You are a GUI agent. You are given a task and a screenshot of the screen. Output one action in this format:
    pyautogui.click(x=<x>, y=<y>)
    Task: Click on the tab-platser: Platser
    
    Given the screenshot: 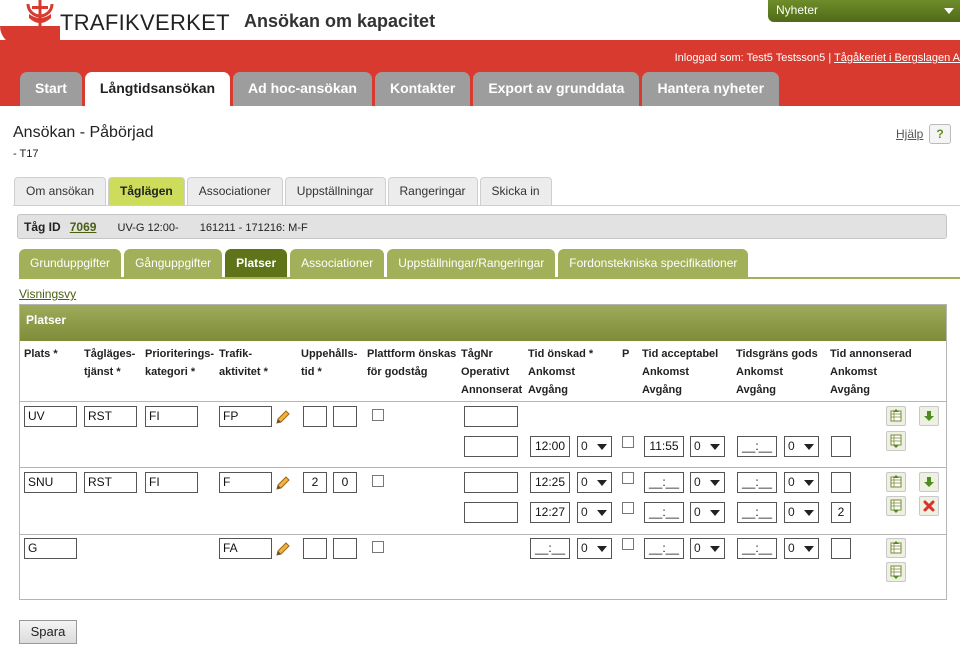 What is the action you would take?
    pyautogui.click(x=256, y=263)
    